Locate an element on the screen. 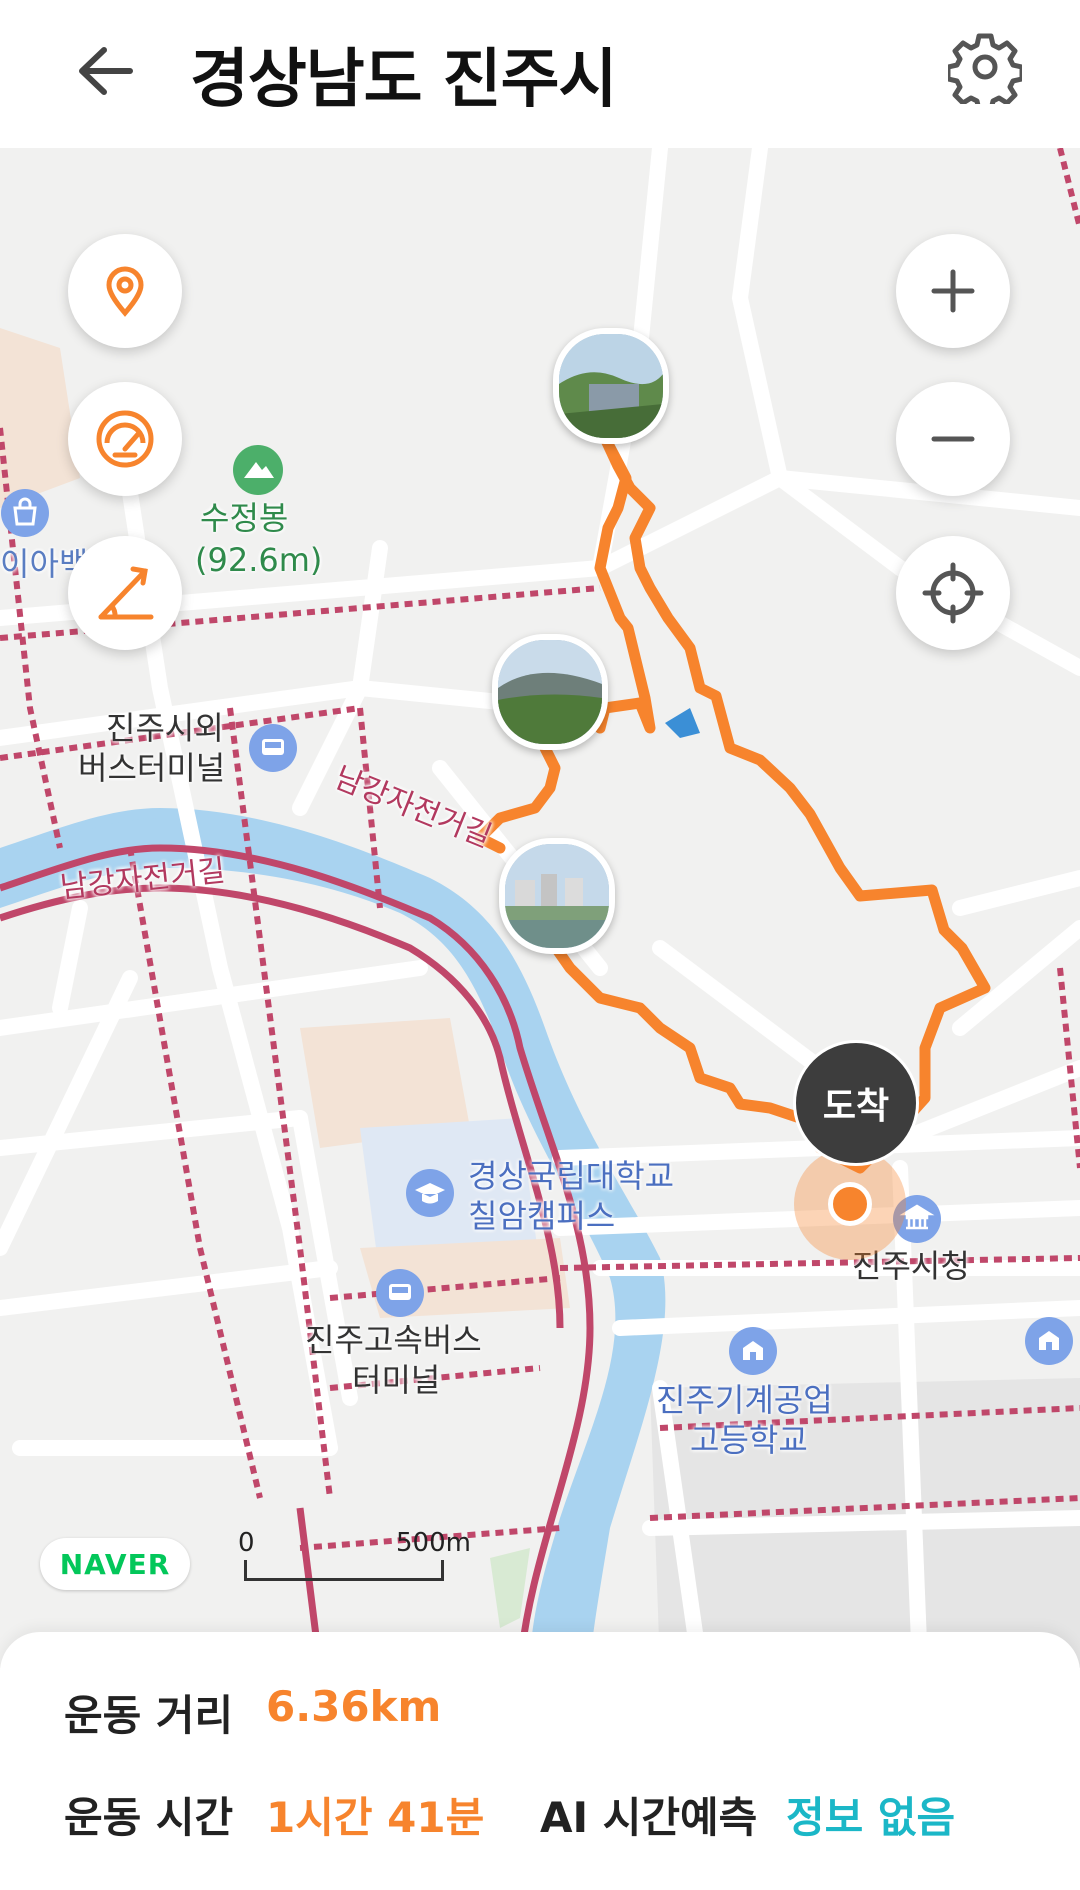 This screenshot has width=1080, height=1890. peak-marker is located at coordinates (258, 472).